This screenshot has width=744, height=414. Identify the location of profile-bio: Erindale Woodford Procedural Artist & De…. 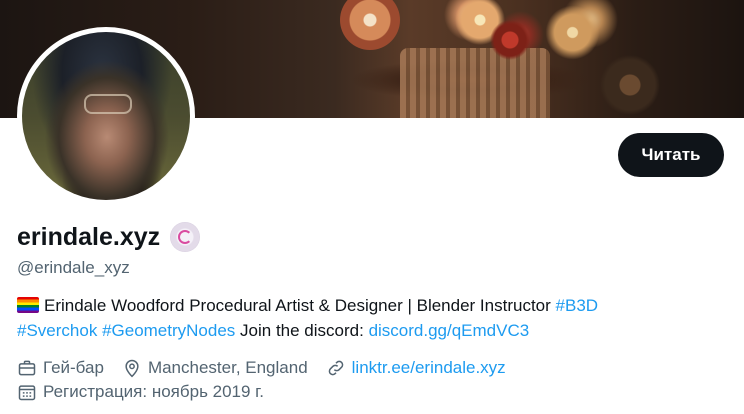
(367, 318).